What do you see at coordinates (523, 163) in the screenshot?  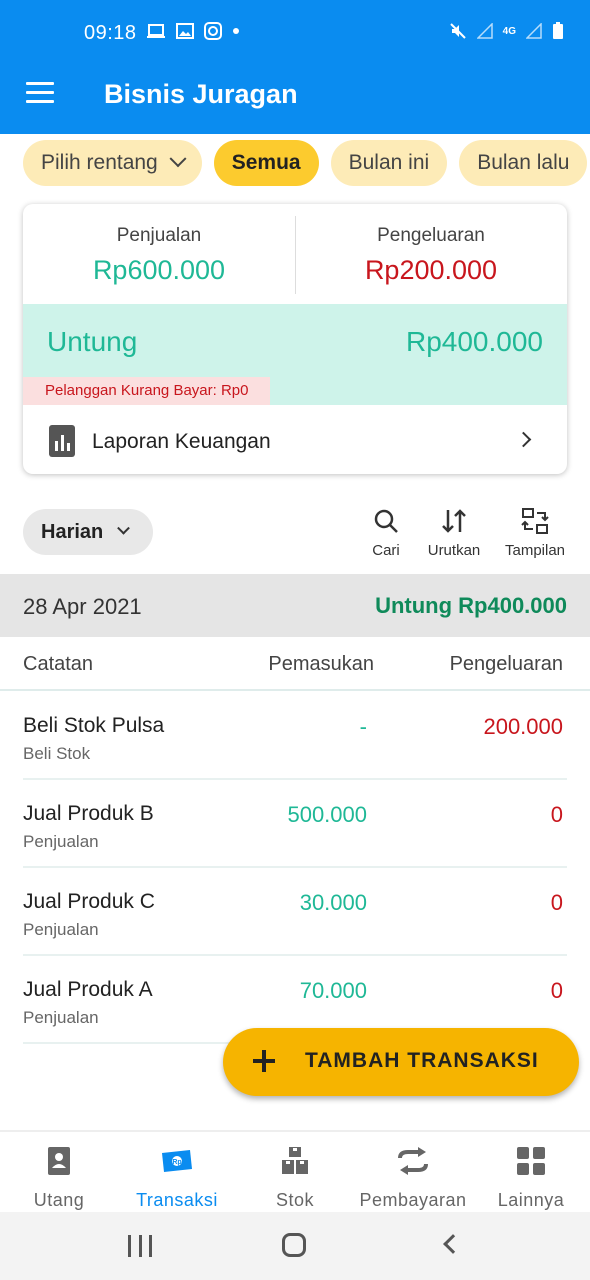 I see `chip-bulan-lalu: Bulan lalu` at bounding box center [523, 163].